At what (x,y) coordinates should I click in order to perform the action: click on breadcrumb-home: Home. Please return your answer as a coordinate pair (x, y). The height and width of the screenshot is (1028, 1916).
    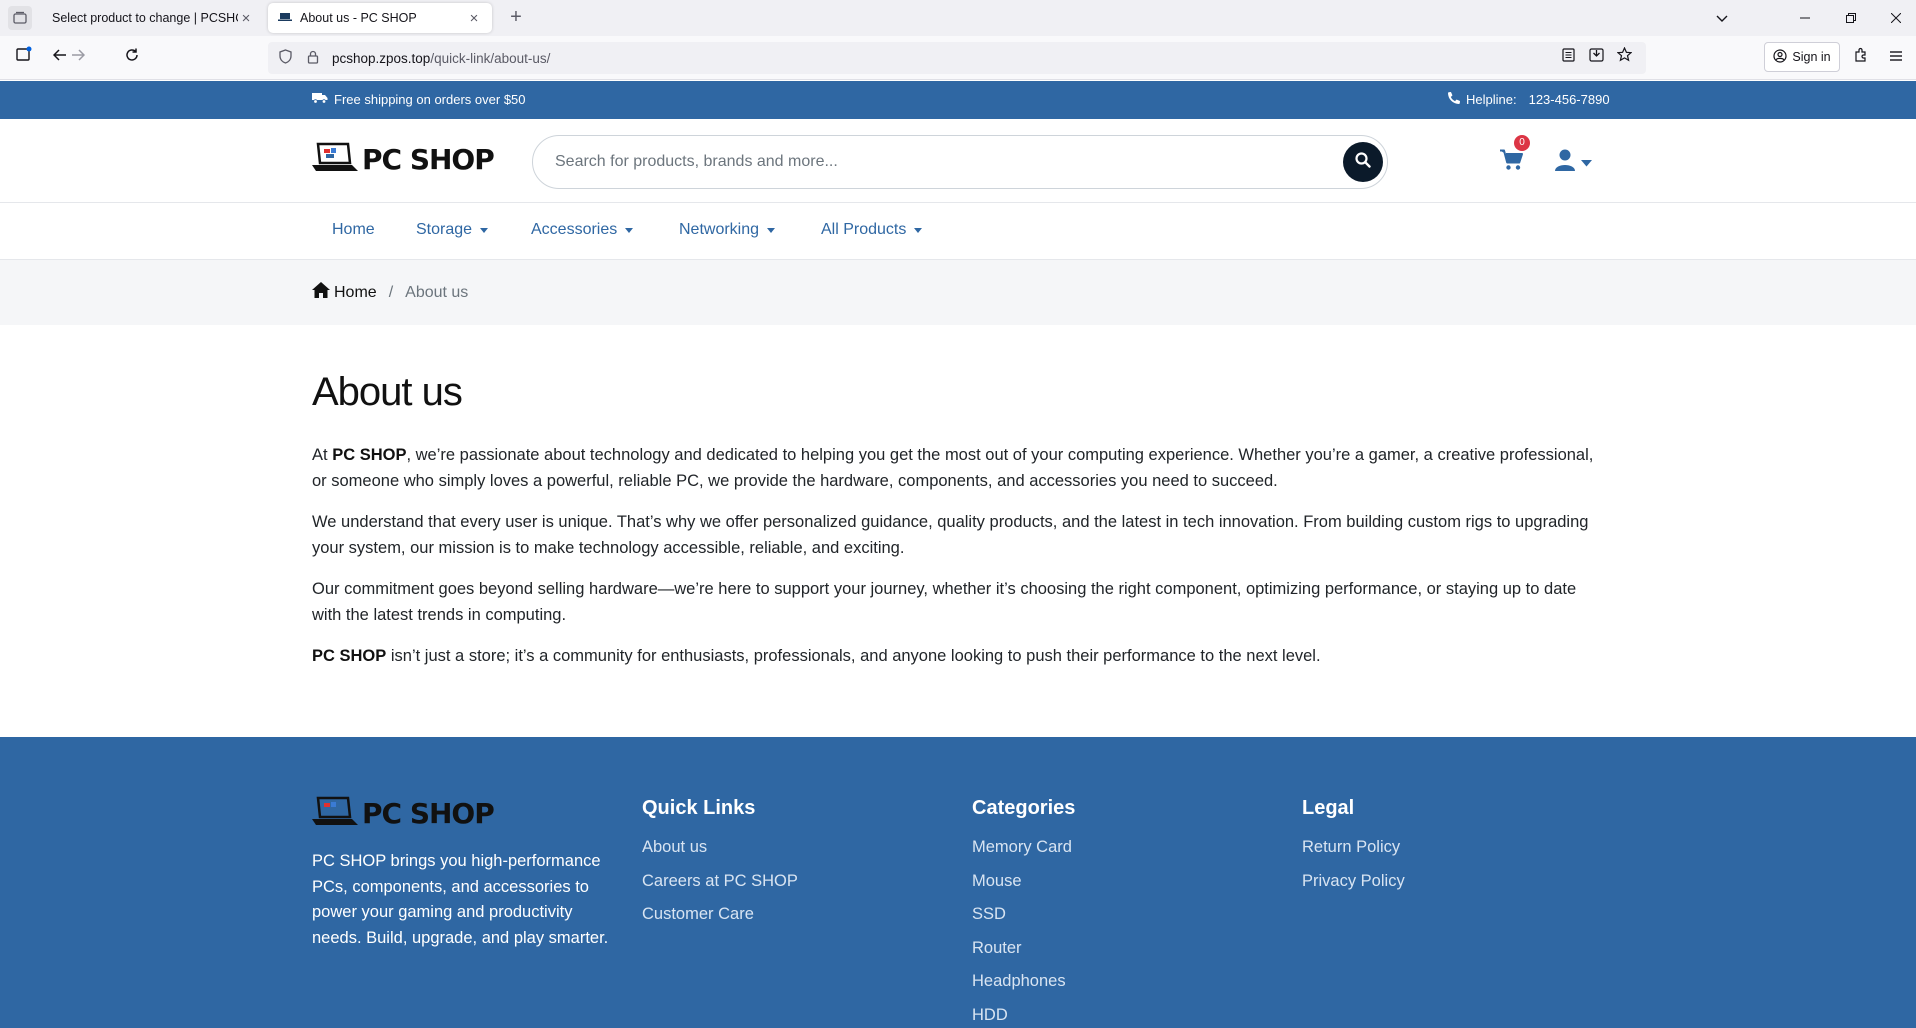
    Looking at the image, I should click on (344, 292).